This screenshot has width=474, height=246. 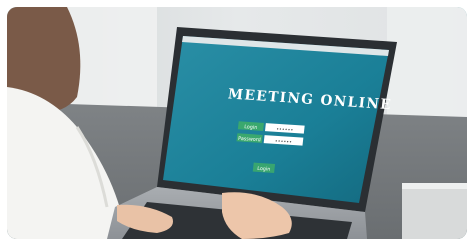 What do you see at coordinates (283, 142) in the screenshot?
I see `password-input-mask: ••••••` at bounding box center [283, 142].